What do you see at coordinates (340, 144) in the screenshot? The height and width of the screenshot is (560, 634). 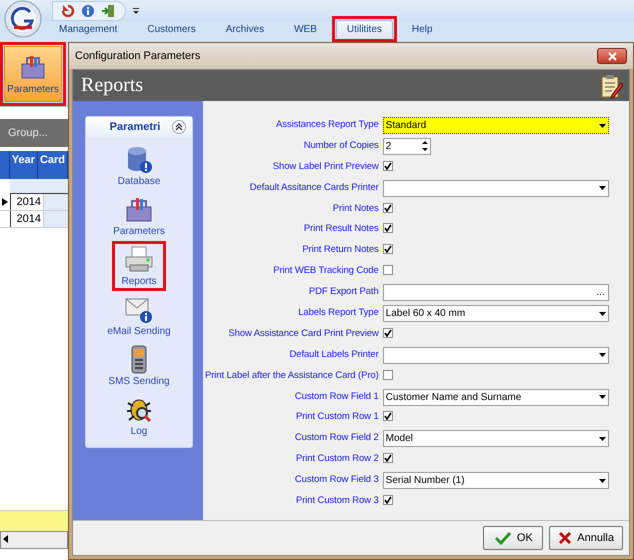 I see `field-label: Number of Copies` at bounding box center [340, 144].